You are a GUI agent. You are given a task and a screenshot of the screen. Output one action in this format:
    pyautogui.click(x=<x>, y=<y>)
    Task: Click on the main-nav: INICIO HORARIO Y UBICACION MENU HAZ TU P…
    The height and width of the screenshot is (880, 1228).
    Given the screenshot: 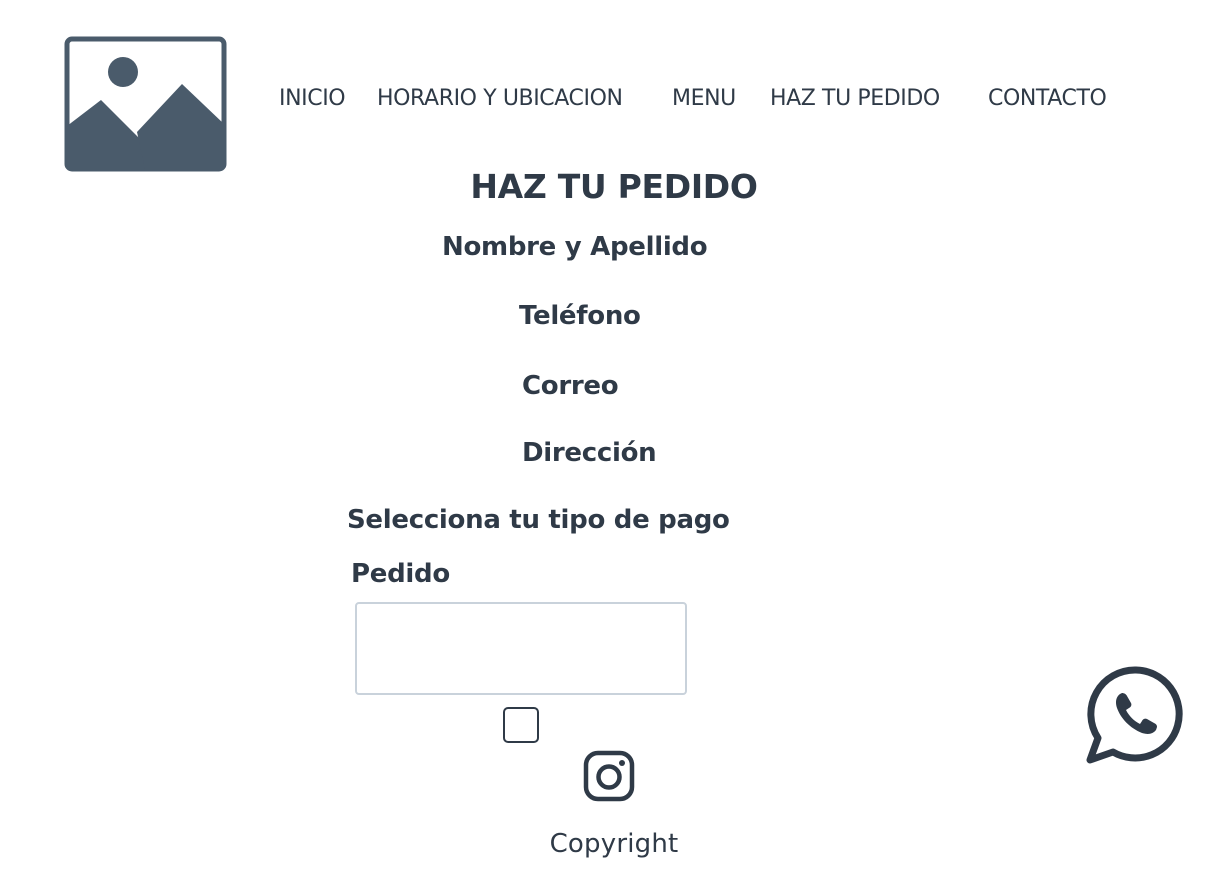 What is the action you would take?
    pyautogui.click(x=614, y=101)
    